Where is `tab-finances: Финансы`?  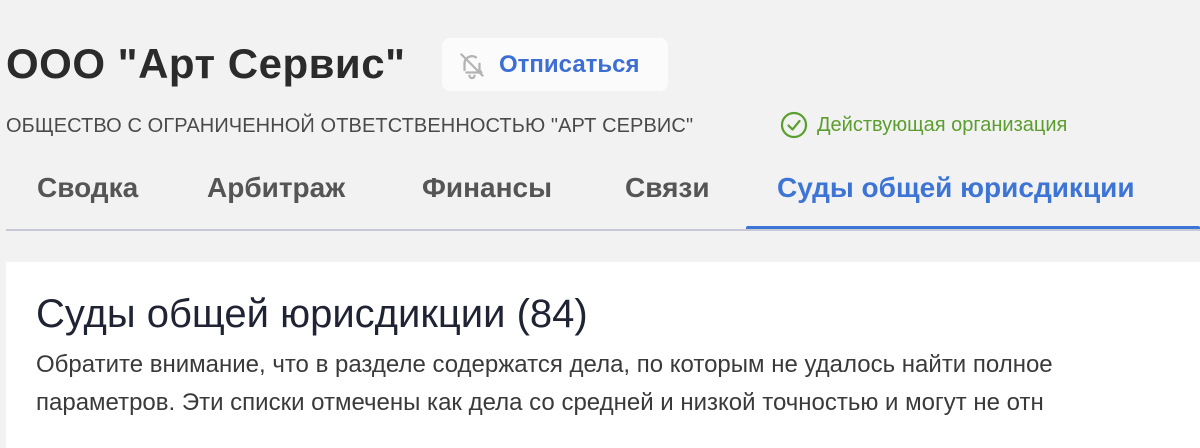 tab-finances: Финансы is located at coordinates (487, 188).